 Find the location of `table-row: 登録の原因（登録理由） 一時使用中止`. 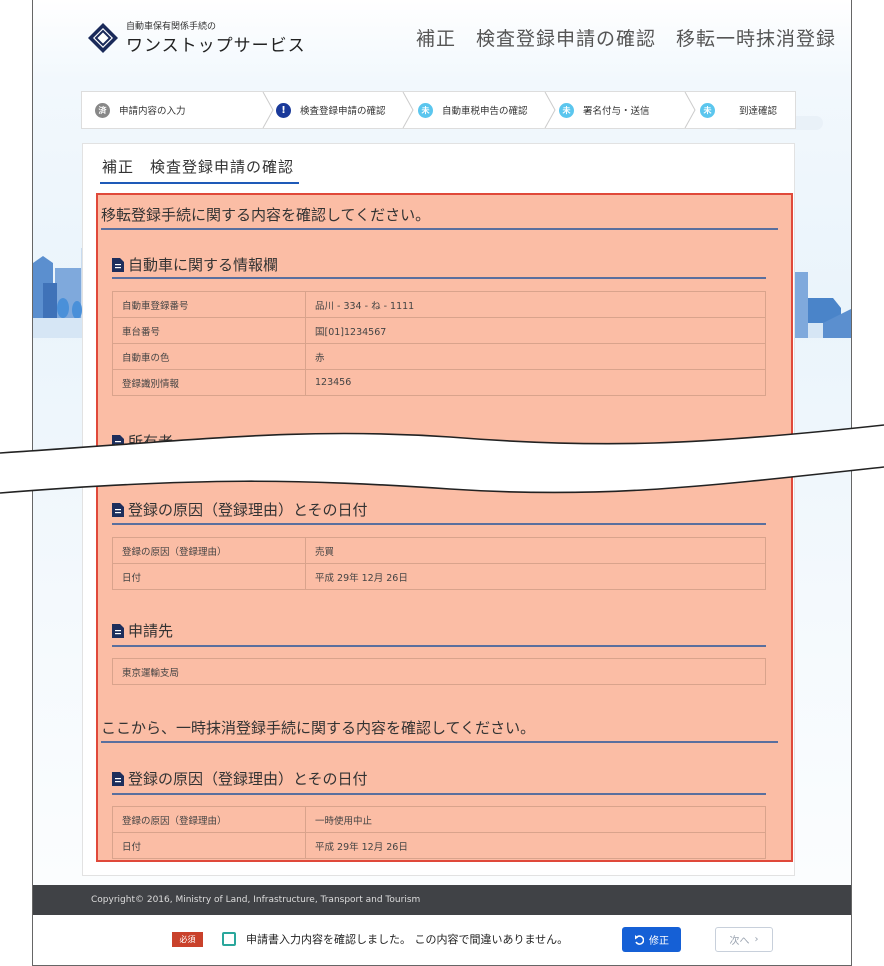

table-row: 登録の原因（登録理由） 一時使用中止 is located at coordinates (439, 819).